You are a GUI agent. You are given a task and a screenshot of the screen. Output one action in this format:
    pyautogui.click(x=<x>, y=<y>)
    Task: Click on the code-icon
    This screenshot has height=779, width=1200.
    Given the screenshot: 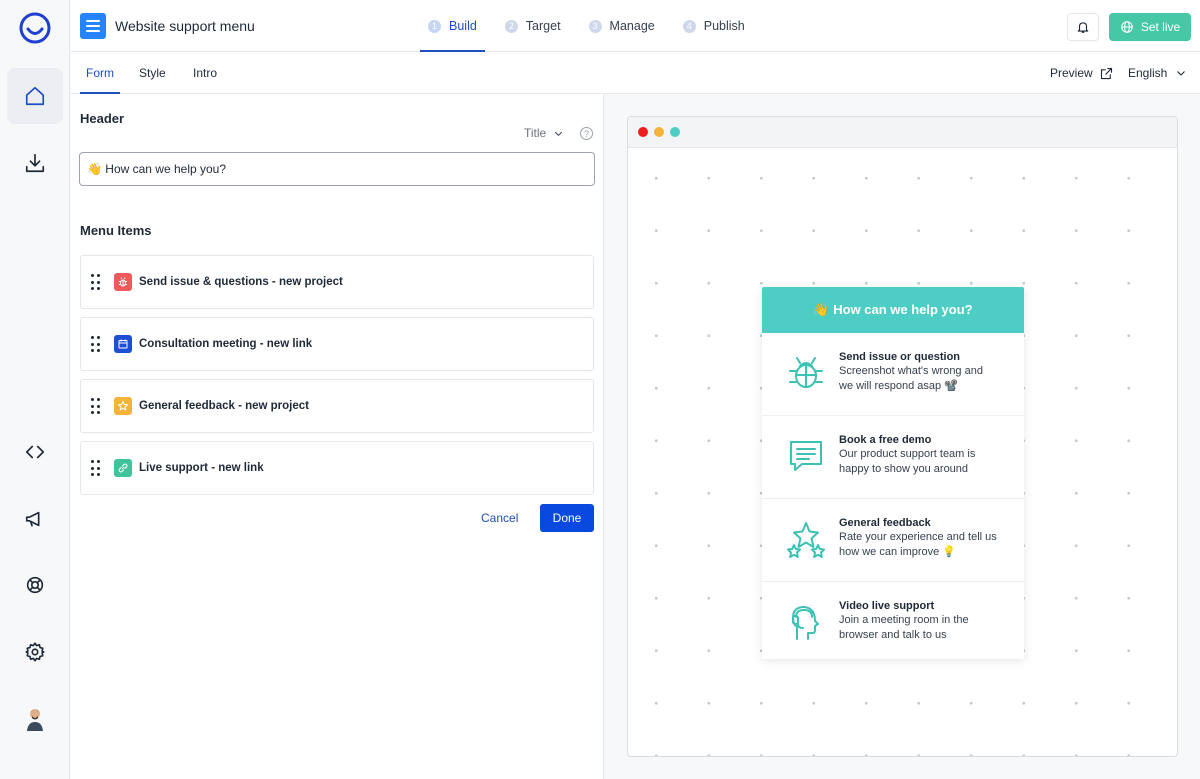 What is the action you would take?
    pyautogui.click(x=35, y=452)
    